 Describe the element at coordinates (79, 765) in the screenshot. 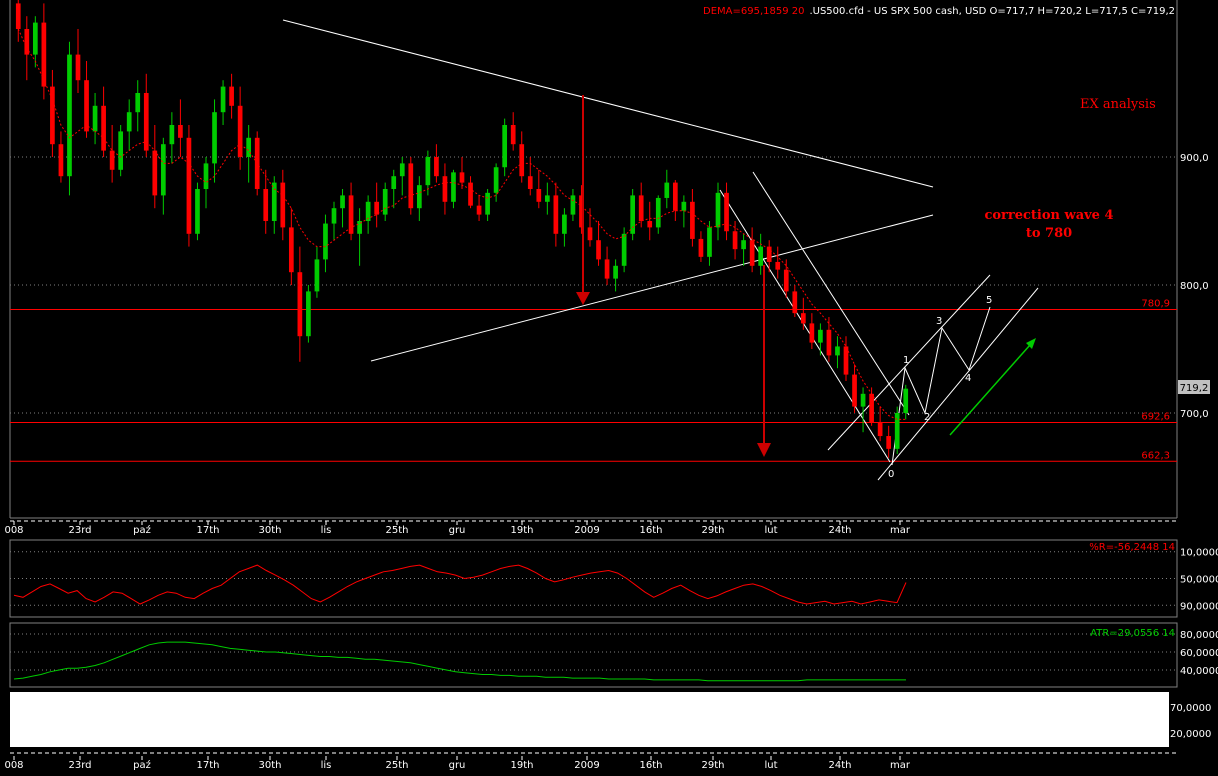

I see `x-tick-label: 23rd` at that location.